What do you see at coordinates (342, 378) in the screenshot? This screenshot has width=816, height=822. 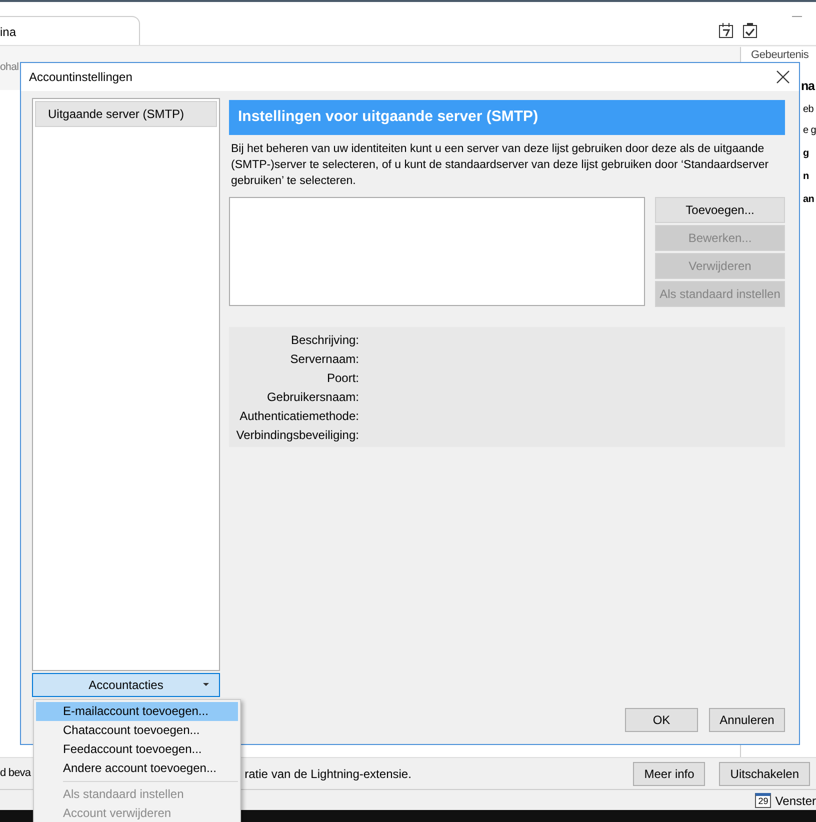 I see `field-label: Poort:` at bounding box center [342, 378].